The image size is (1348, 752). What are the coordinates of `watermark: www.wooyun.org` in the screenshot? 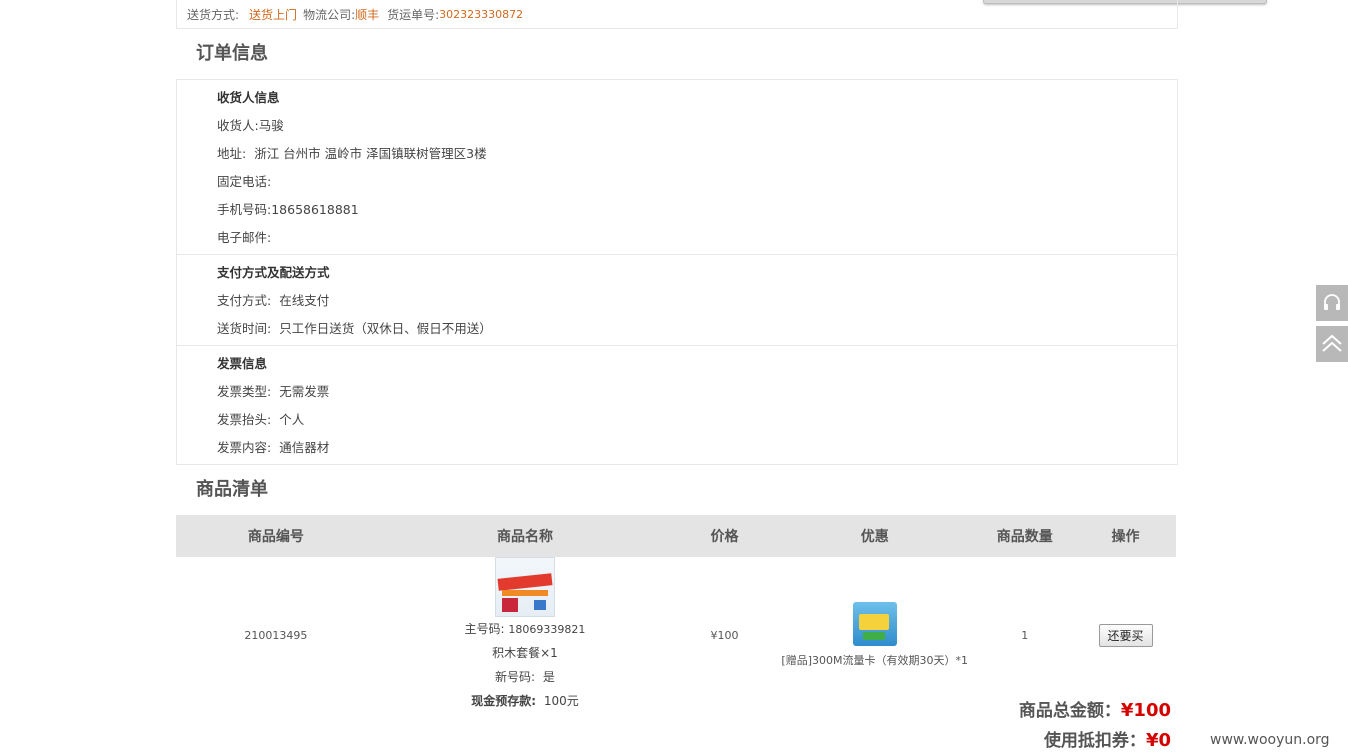 It's located at (1270, 740).